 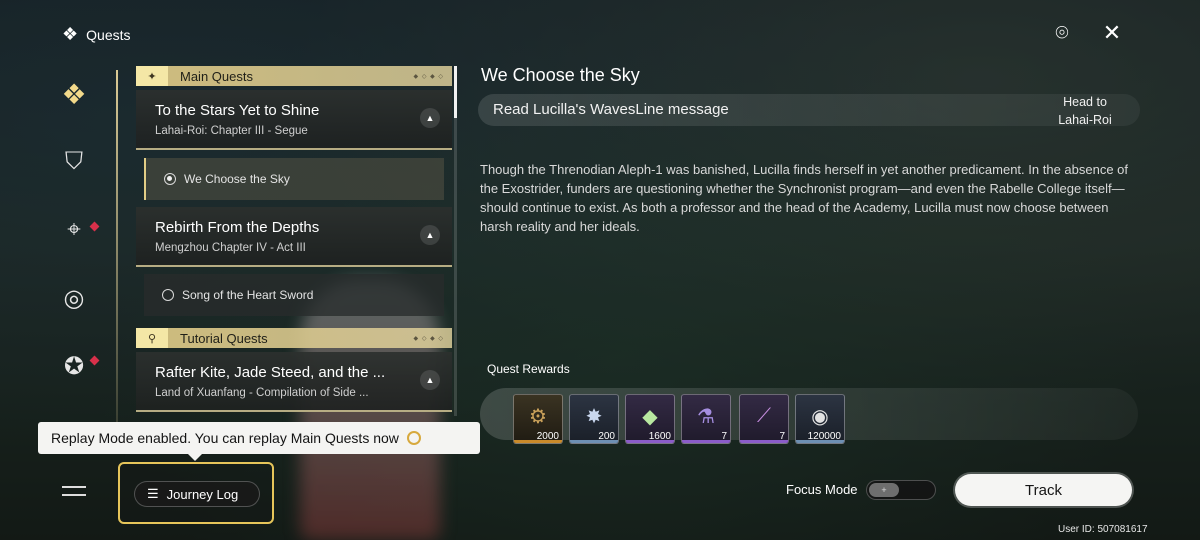 What do you see at coordinates (1085, 102) in the screenshot?
I see `destination-line-1: Head to` at bounding box center [1085, 102].